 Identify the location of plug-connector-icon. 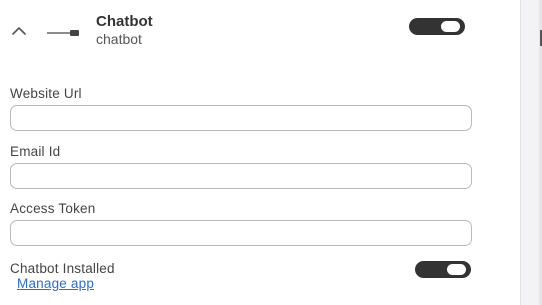
(63, 30).